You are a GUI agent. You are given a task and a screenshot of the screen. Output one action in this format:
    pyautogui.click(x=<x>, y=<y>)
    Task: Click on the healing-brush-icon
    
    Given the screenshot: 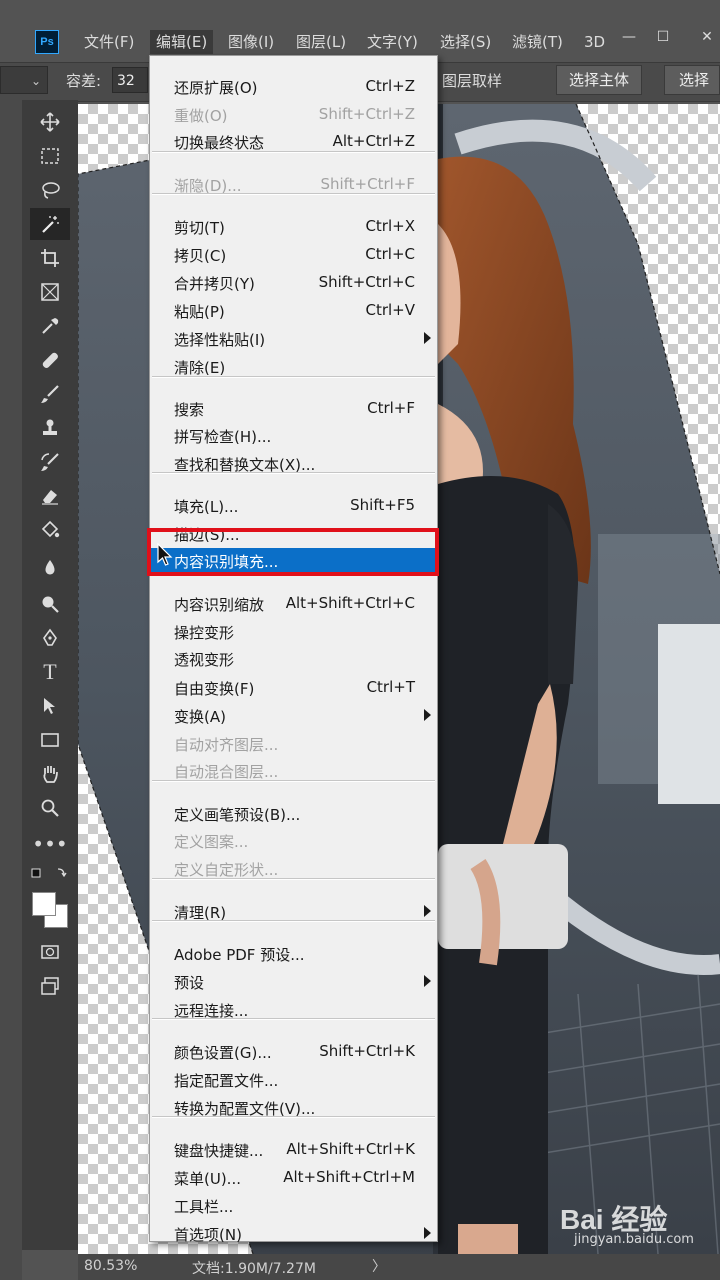 What is the action you would take?
    pyautogui.click(x=50, y=360)
    